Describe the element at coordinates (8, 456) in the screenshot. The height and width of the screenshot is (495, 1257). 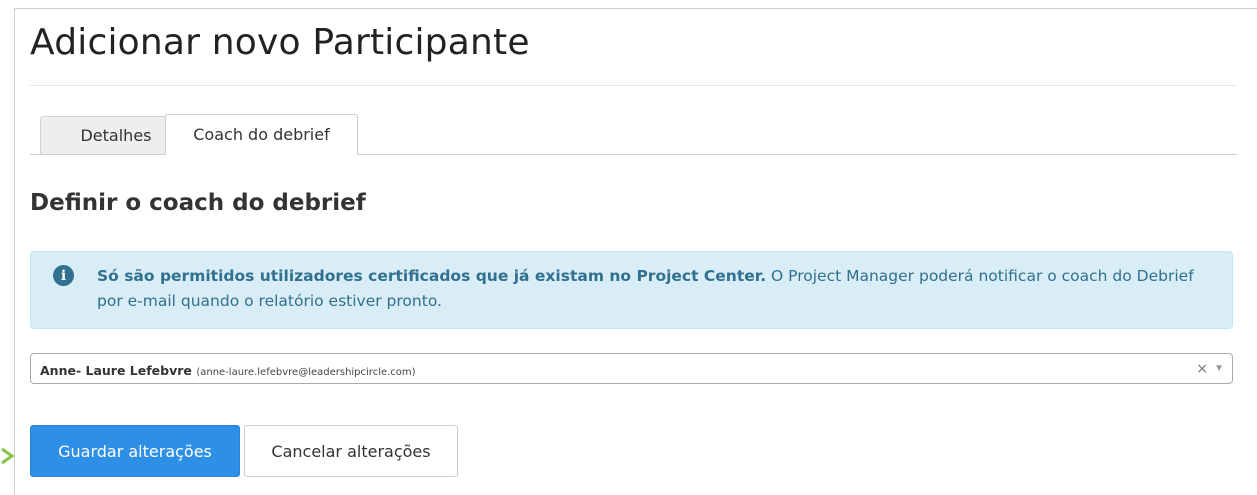
I see `pointer-arrow-icon` at that location.